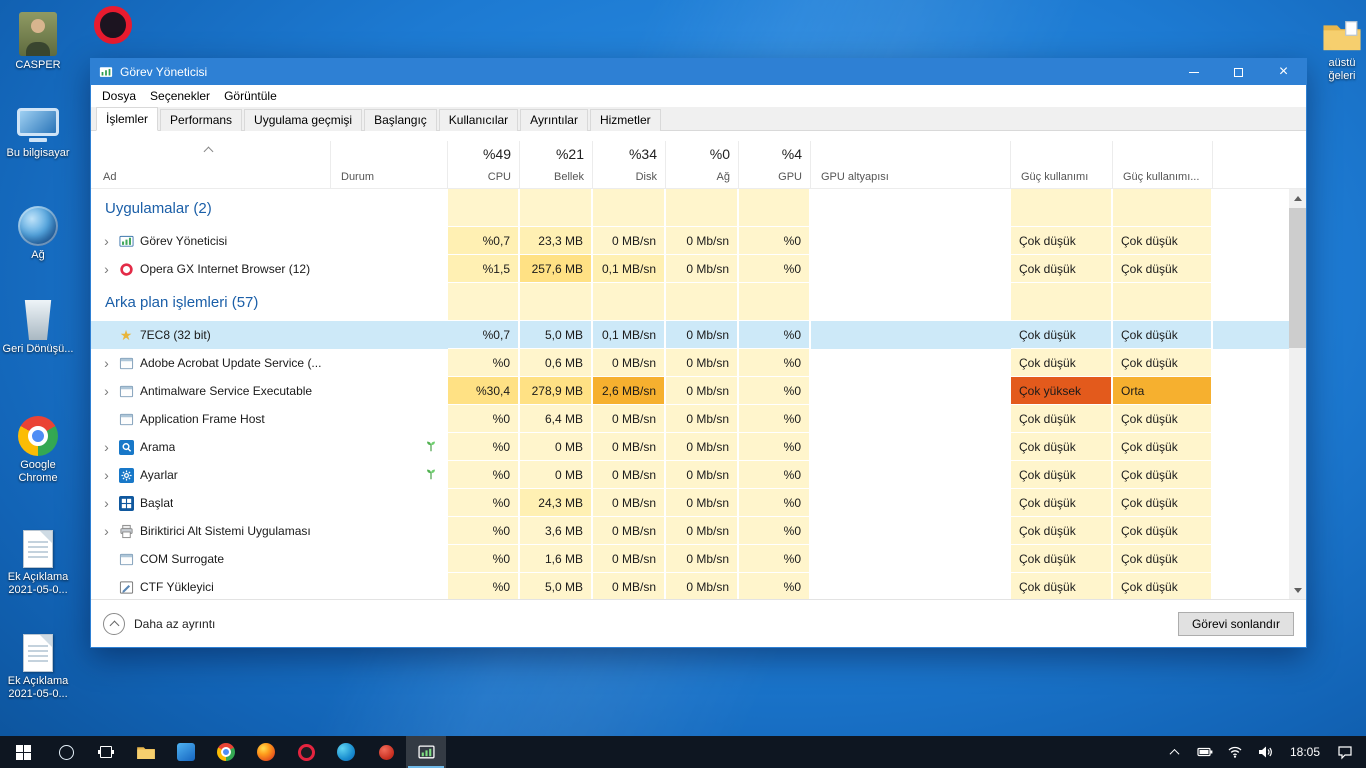 The image size is (1366, 768). I want to click on scrollbar-up-arrow, so click(1297, 197).